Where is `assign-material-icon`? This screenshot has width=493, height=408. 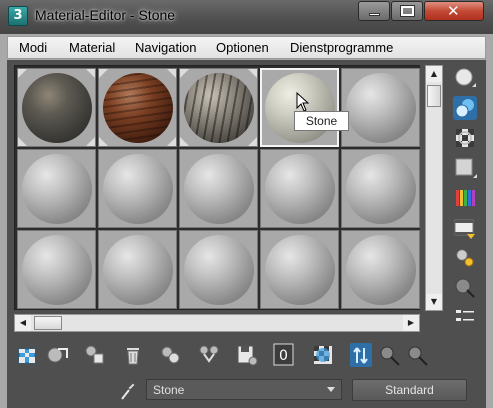 assign-material-icon is located at coordinates (95, 355).